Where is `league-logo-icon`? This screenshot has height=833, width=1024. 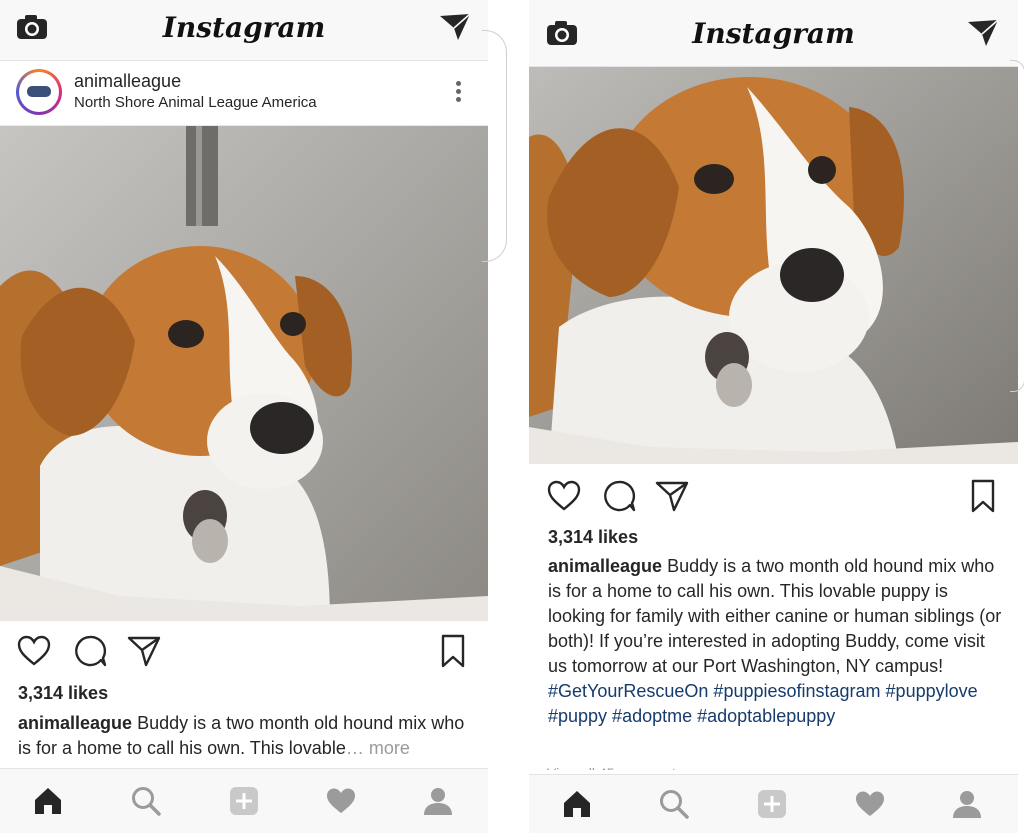 league-logo-icon is located at coordinates (39, 91).